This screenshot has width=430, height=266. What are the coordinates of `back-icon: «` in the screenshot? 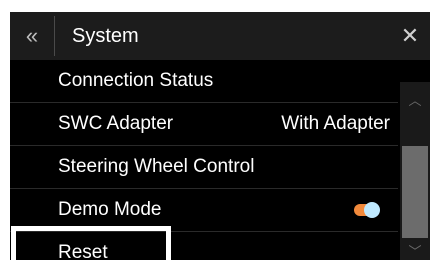 It's located at (32, 36).